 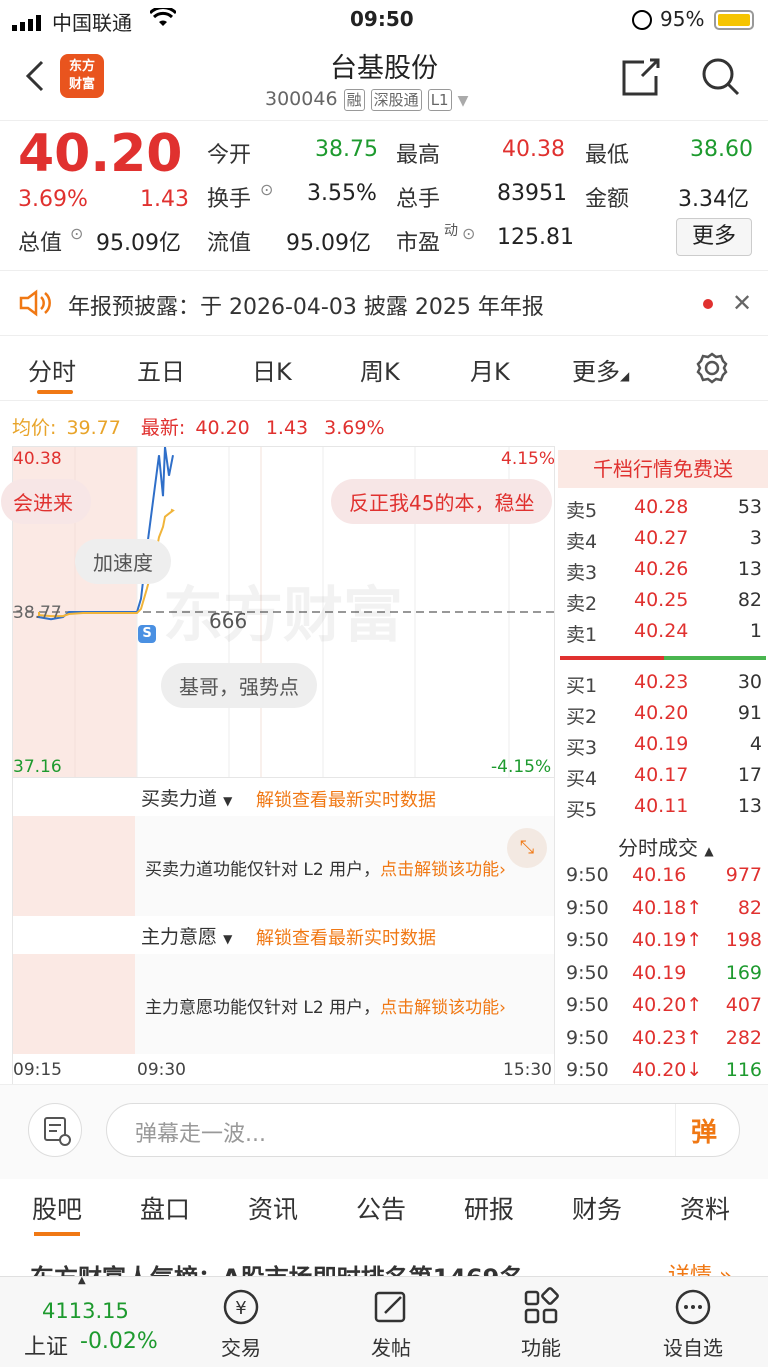 I want to click on signal-icon, so click(x=29, y=21).